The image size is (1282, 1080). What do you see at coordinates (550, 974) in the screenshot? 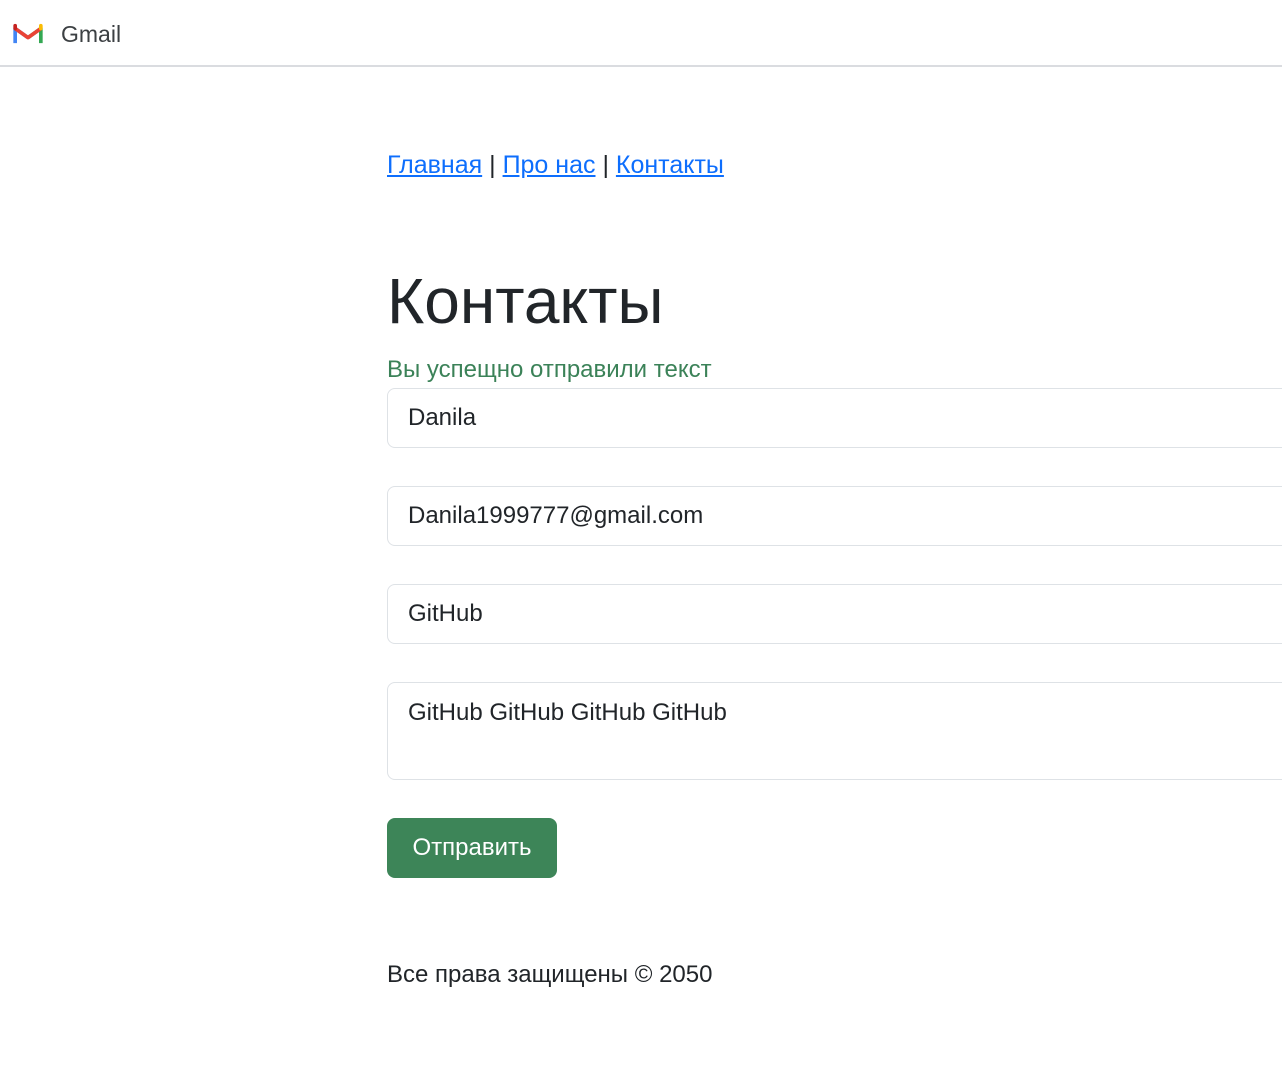
I see `footer-copyright: Все права защищены © 2050` at bounding box center [550, 974].